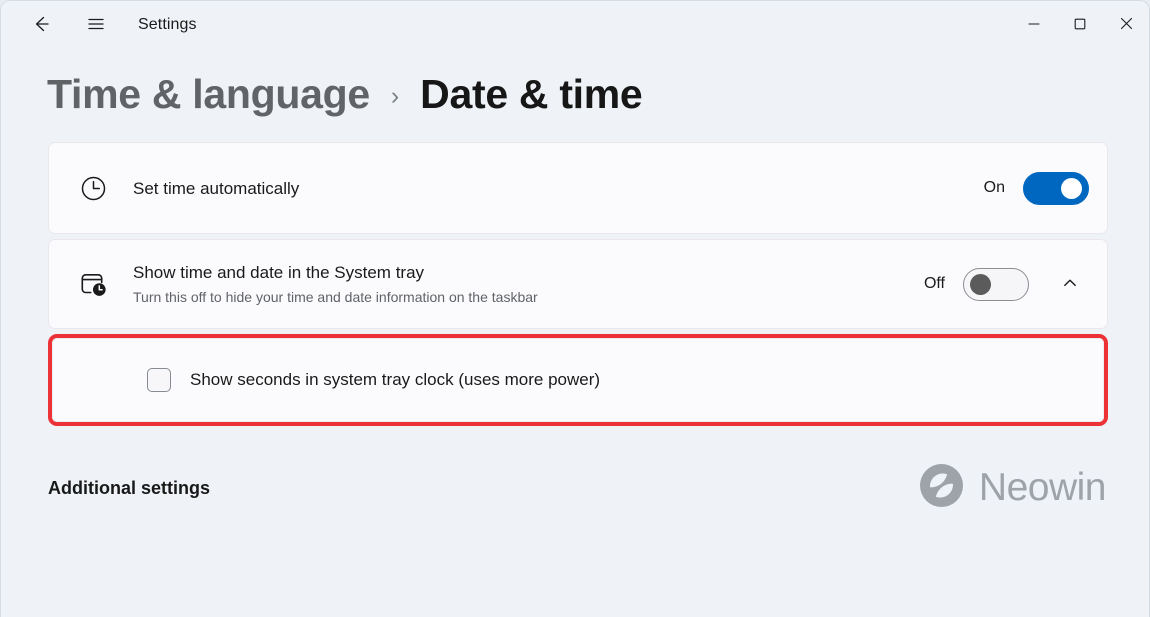 The image size is (1150, 617). I want to click on back-button, so click(41, 25).